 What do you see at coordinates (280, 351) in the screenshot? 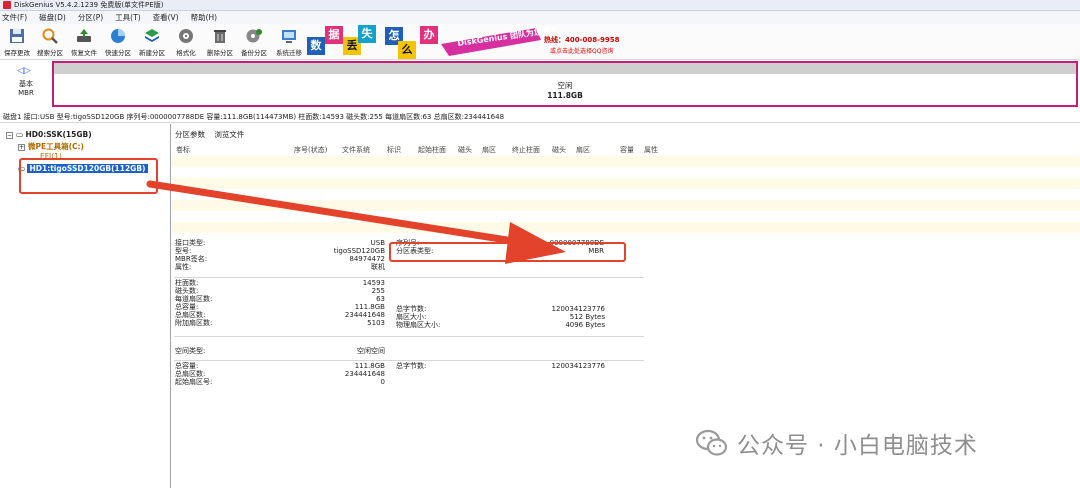
I see `detail-block-space-type: 空间类型: 空闲空间` at bounding box center [280, 351].